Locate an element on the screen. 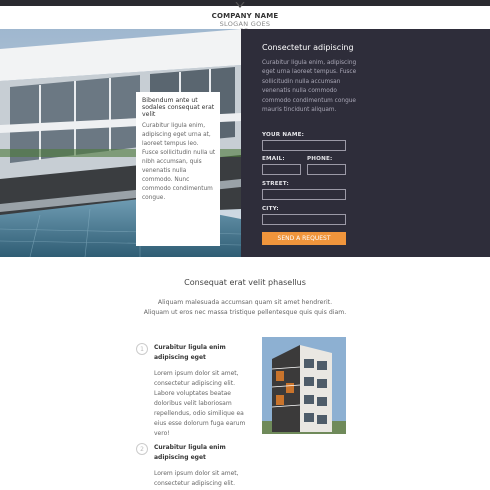 Image resolution: width=490 pixels, height=490 pixels. phone-label: PHONE: is located at coordinates (320, 159).